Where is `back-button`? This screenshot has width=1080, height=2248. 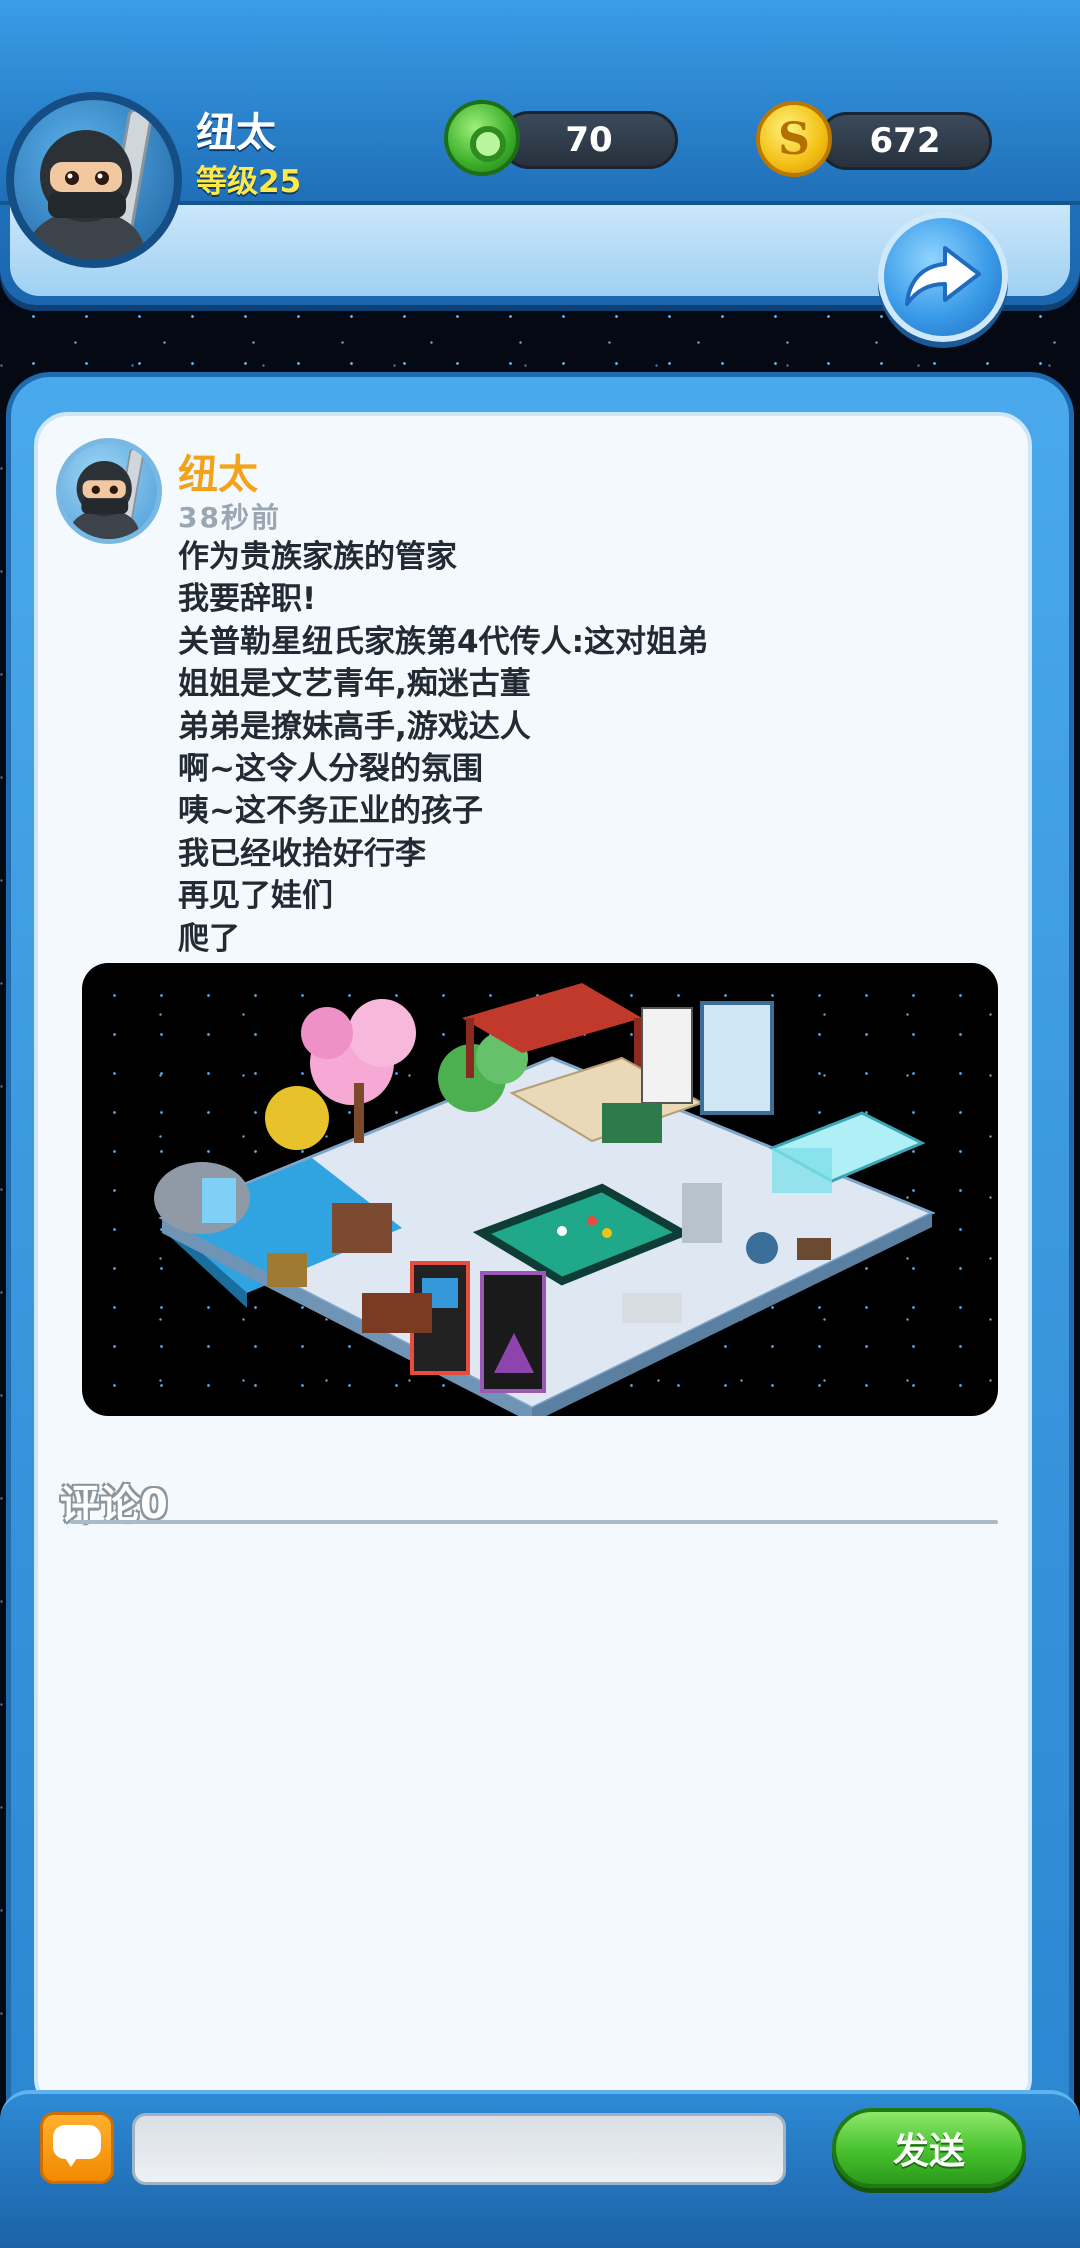 back-button is located at coordinates (943, 277).